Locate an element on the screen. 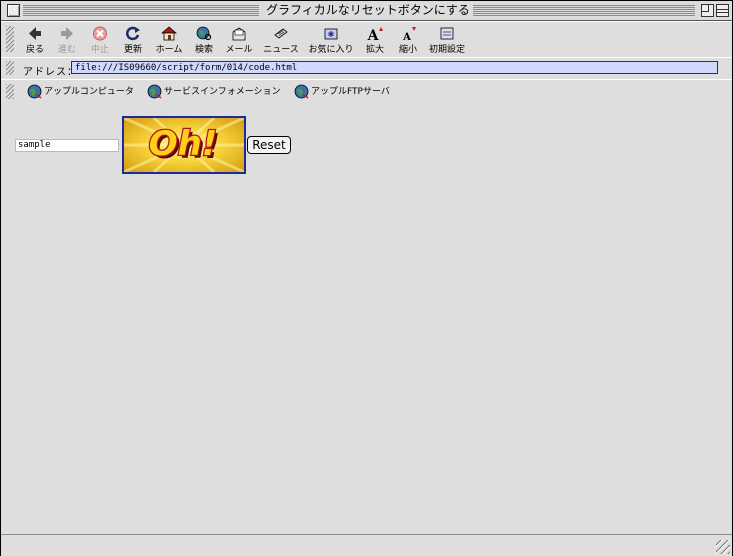  favorites-icon: ✱ is located at coordinates (331, 34).